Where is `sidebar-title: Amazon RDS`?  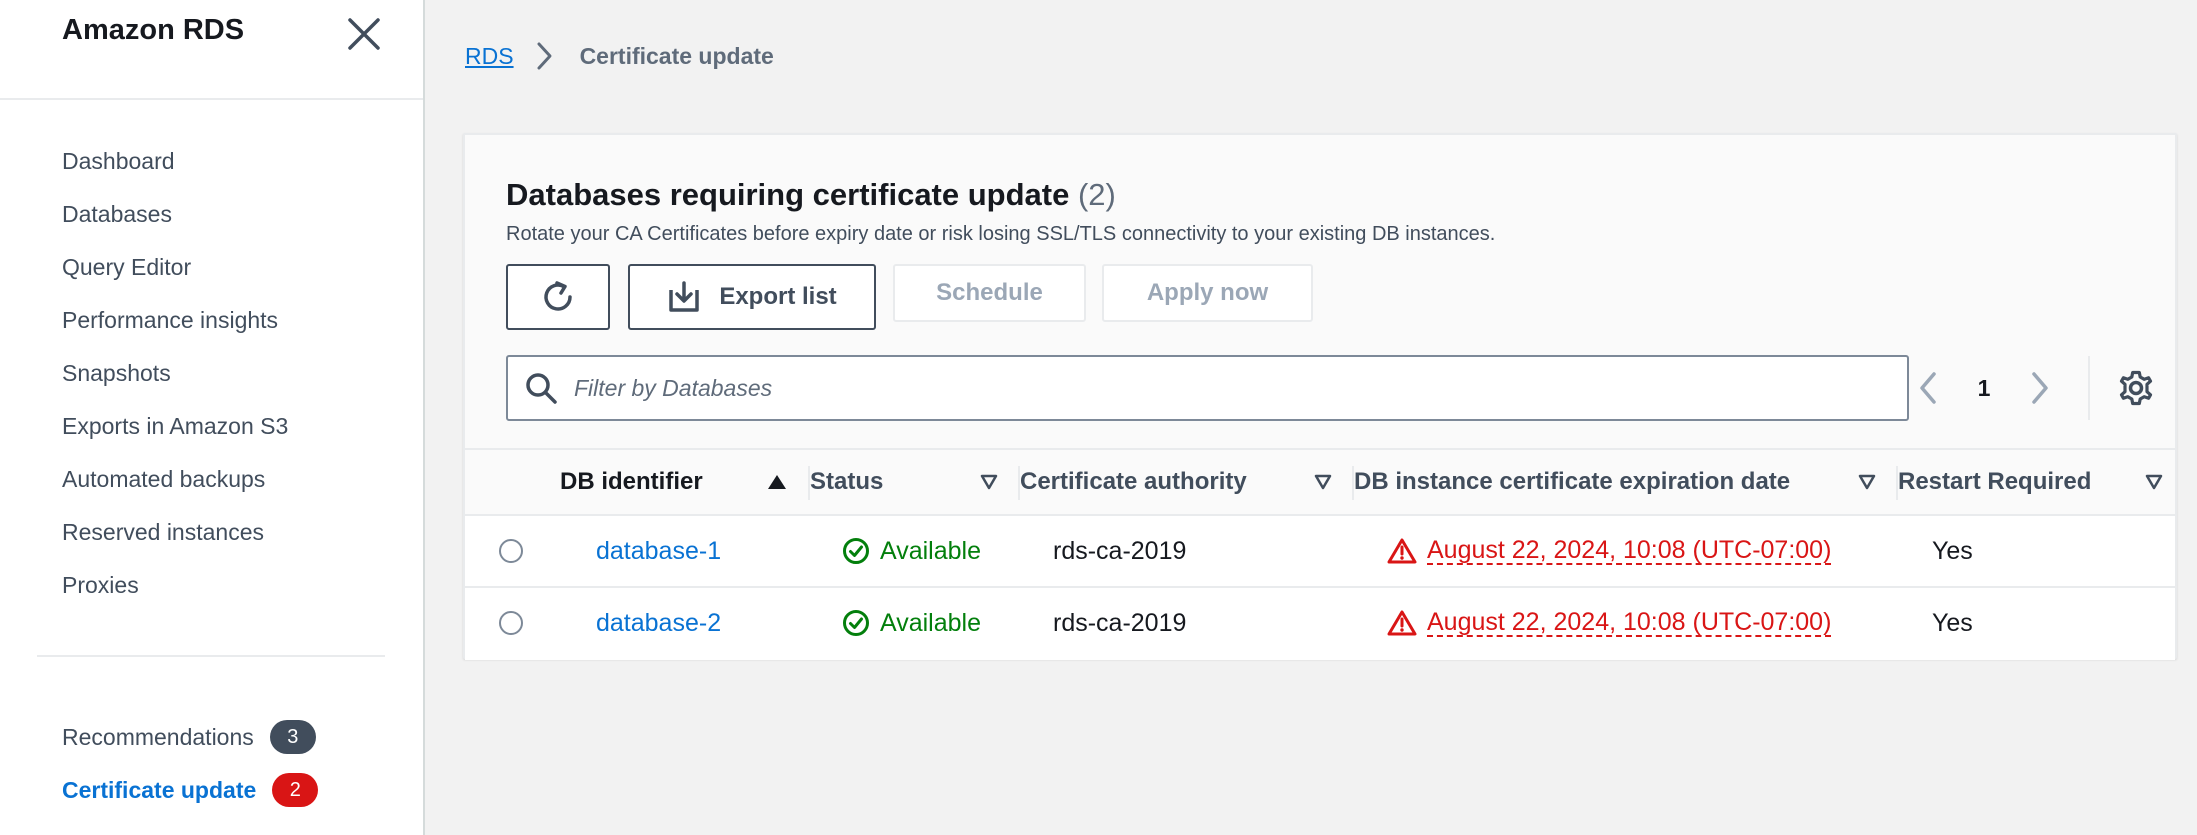 sidebar-title: Amazon RDS is located at coordinates (153, 30).